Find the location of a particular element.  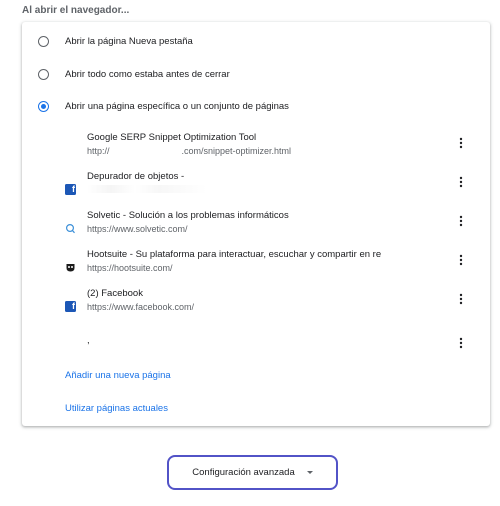

page-url: https://www.facebook.com/ is located at coordinates (141, 307).